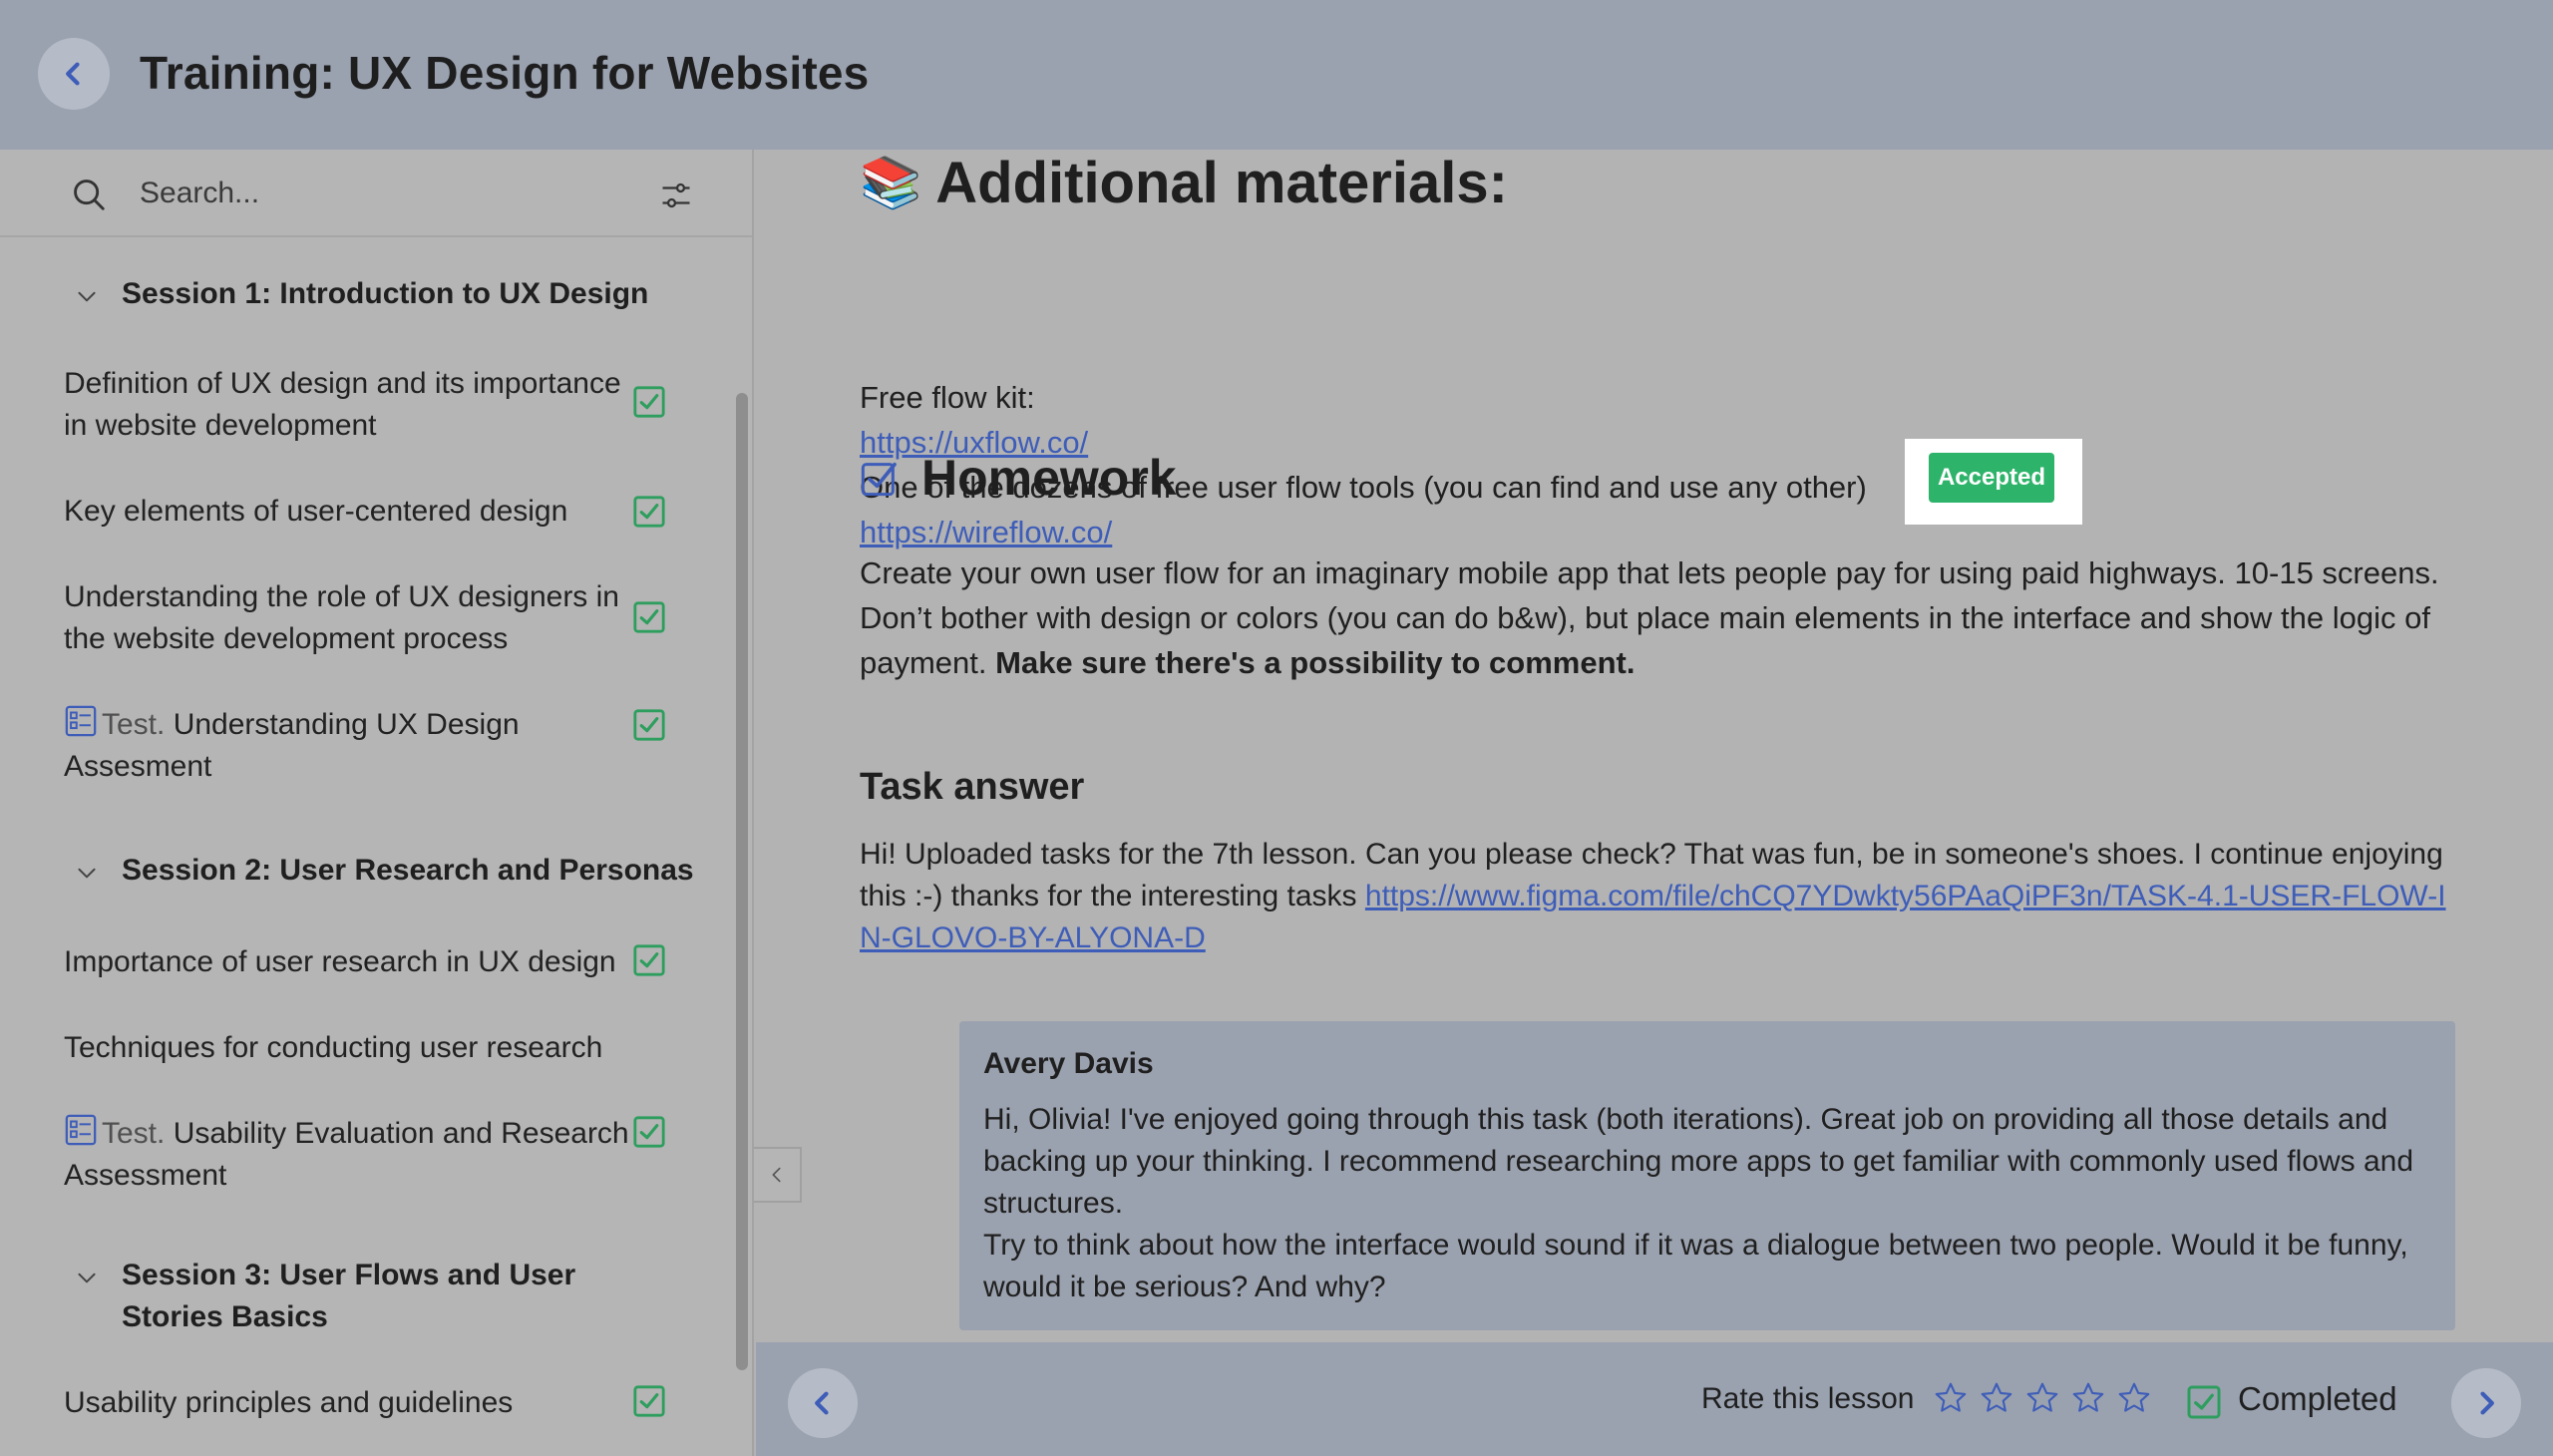  I want to click on rate-label: Rate this lesson, so click(1808, 1398).